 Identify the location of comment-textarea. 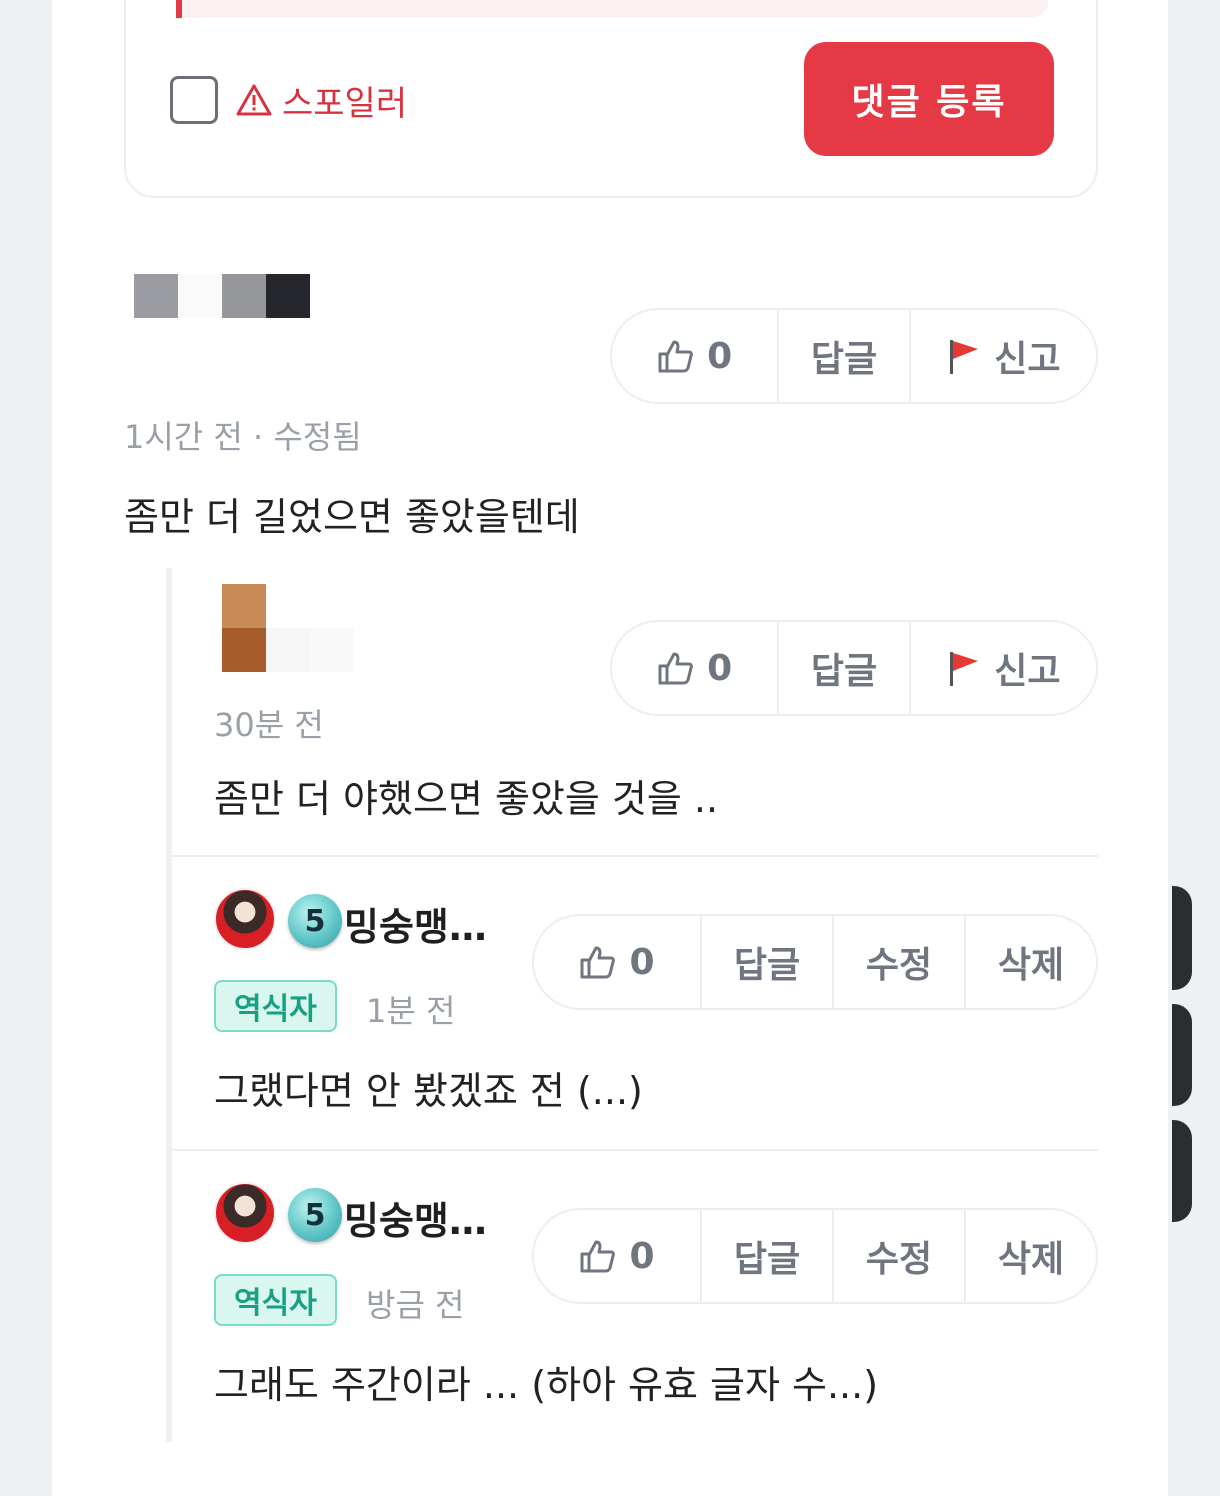
(612, 9).